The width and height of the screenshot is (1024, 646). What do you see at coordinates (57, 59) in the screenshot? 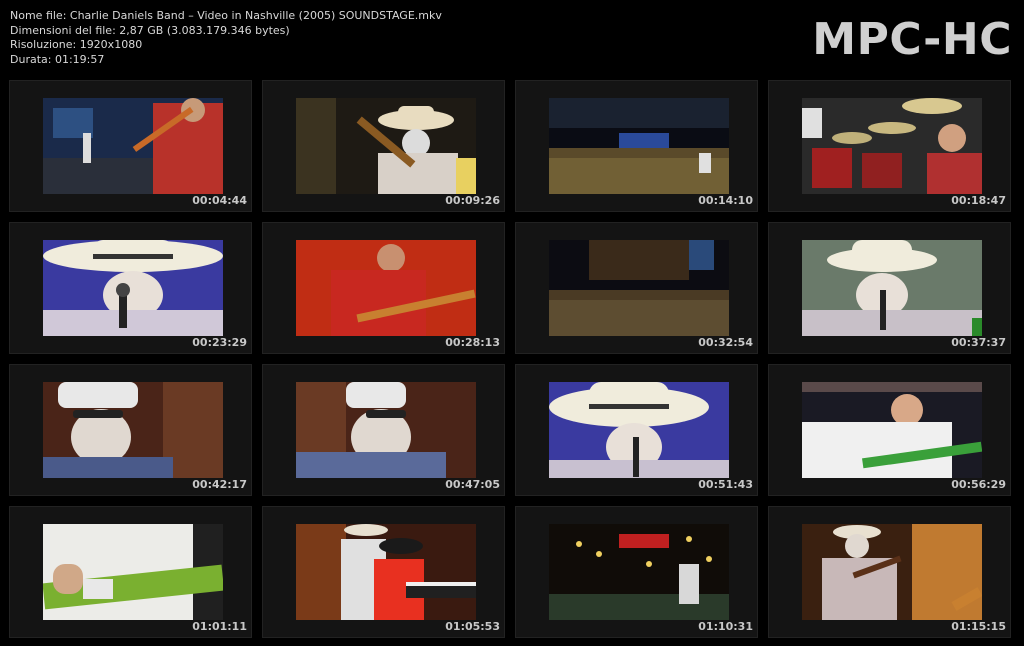
I see `duration-line: Durata: 01:19:57` at bounding box center [57, 59].